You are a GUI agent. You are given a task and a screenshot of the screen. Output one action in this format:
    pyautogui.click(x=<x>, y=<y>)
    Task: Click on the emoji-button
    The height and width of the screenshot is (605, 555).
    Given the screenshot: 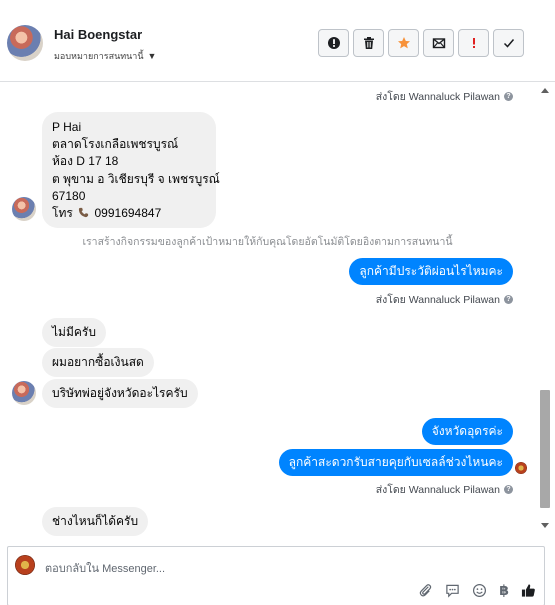 What is the action you would take?
    pyautogui.click(x=479, y=590)
    